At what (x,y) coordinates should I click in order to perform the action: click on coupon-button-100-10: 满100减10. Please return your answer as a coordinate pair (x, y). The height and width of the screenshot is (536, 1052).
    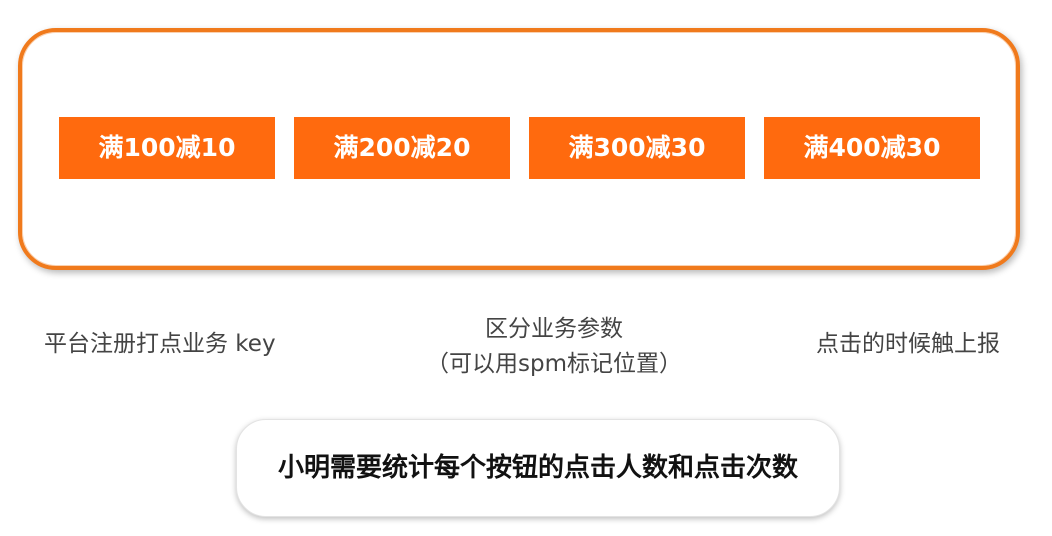
    Looking at the image, I should click on (167, 148).